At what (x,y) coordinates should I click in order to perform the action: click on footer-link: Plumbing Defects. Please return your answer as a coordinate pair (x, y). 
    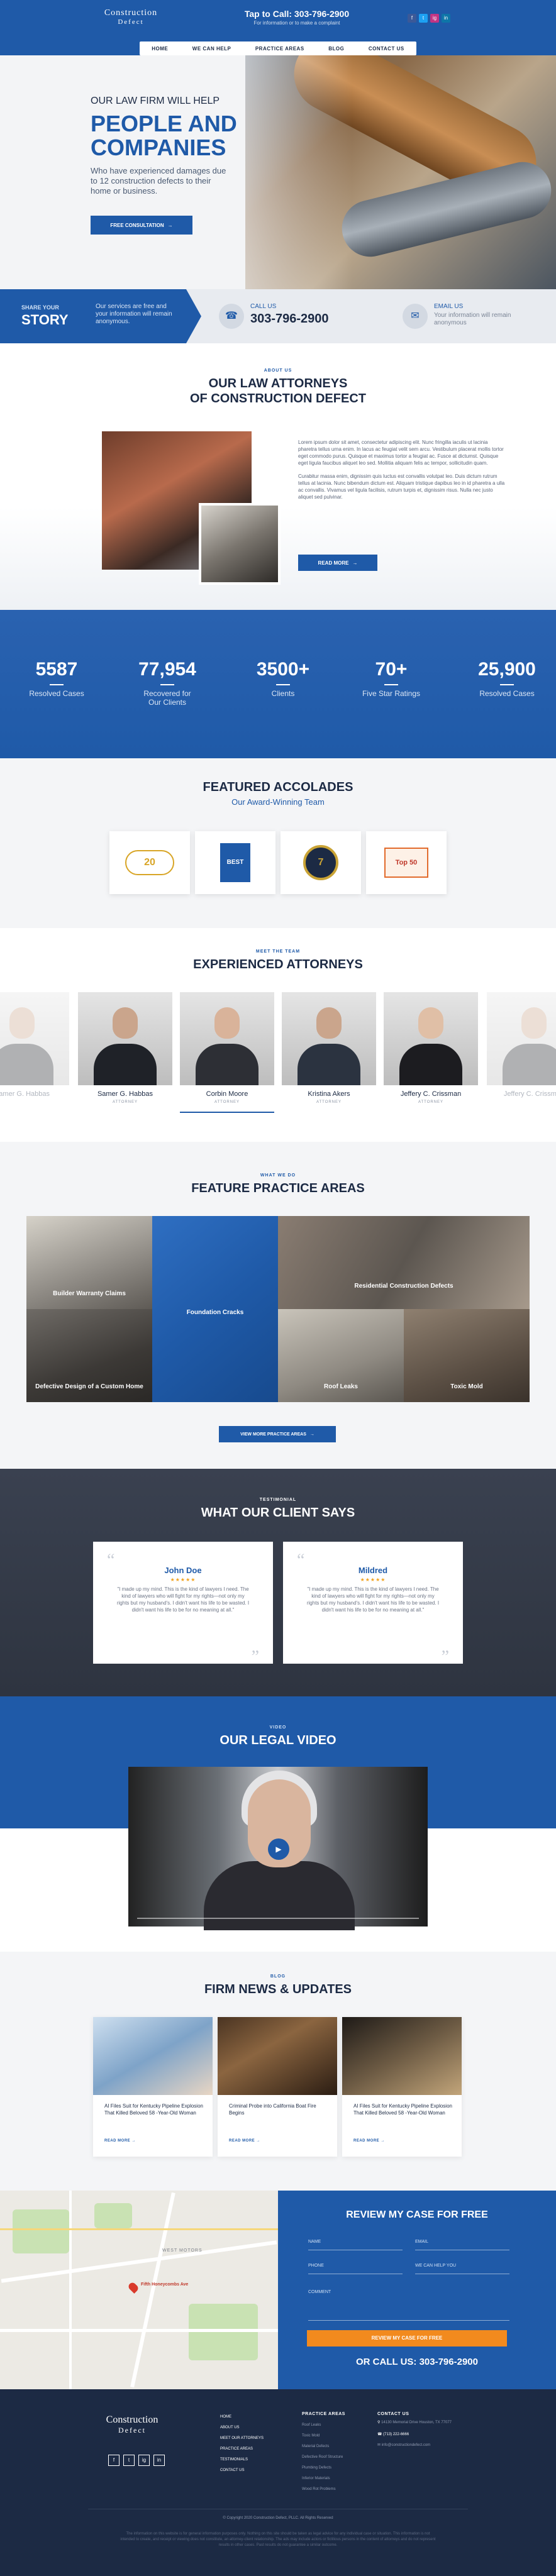
    Looking at the image, I should click on (323, 2468).